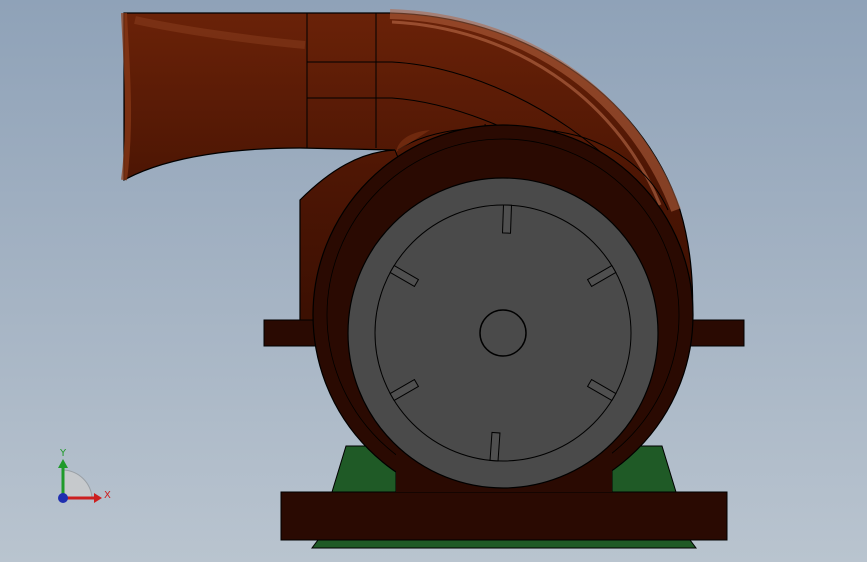  What do you see at coordinates (107, 495) in the screenshot?
I see `x-axis-label: X` at bounding box center [107, 495].